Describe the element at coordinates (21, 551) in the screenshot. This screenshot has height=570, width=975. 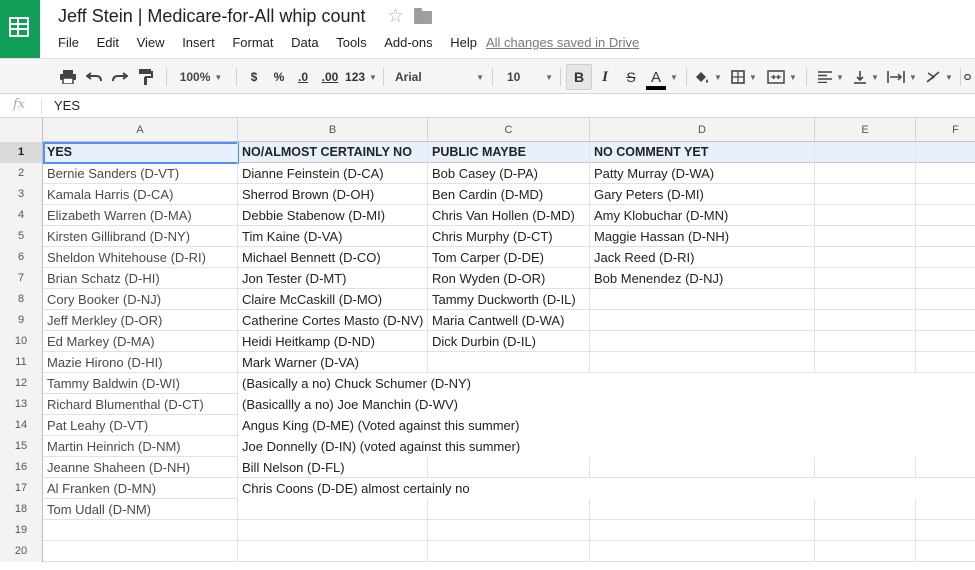
I see `row-header: 20` at that location.